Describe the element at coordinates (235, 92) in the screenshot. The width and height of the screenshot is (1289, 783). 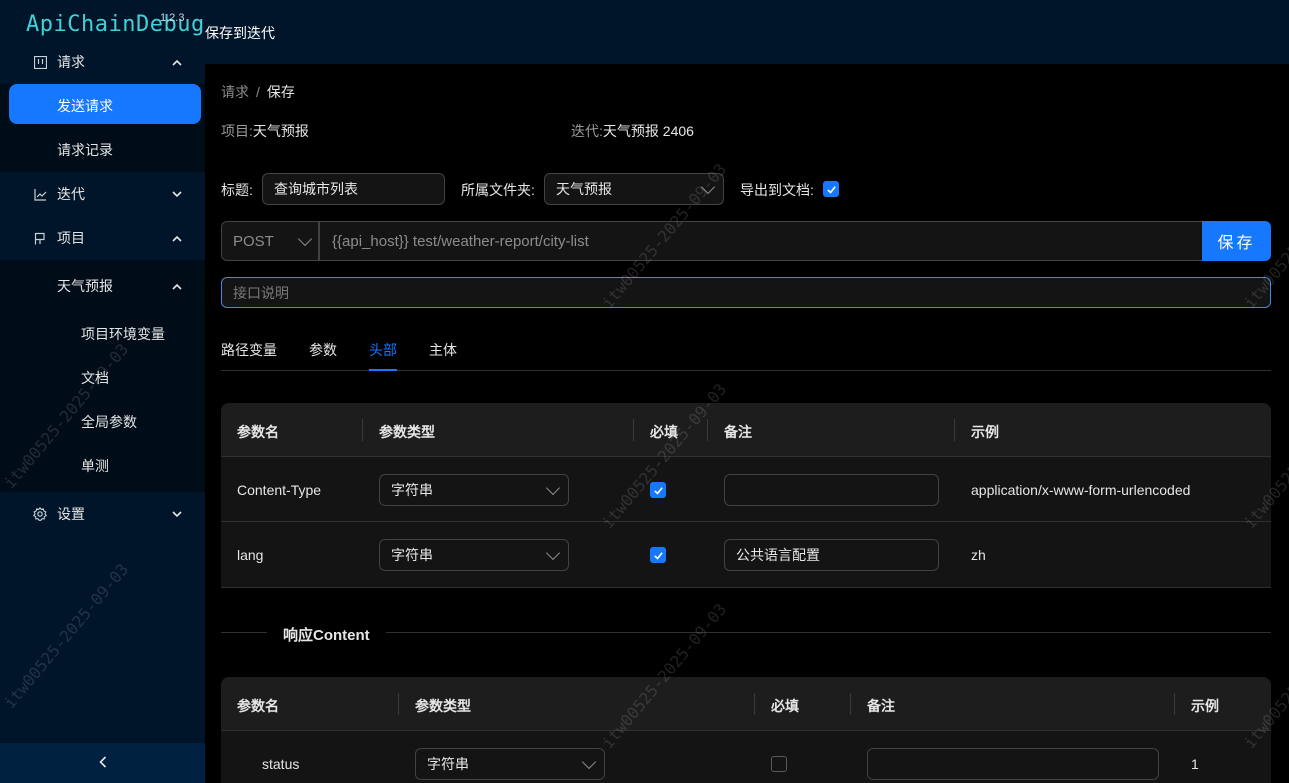
I see `breadcrumb-parent: 请求` at that location.